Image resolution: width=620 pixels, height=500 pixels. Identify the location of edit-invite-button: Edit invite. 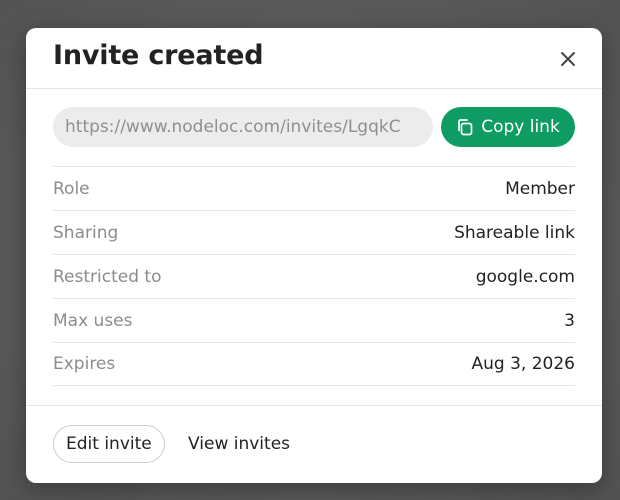
(109, 444).